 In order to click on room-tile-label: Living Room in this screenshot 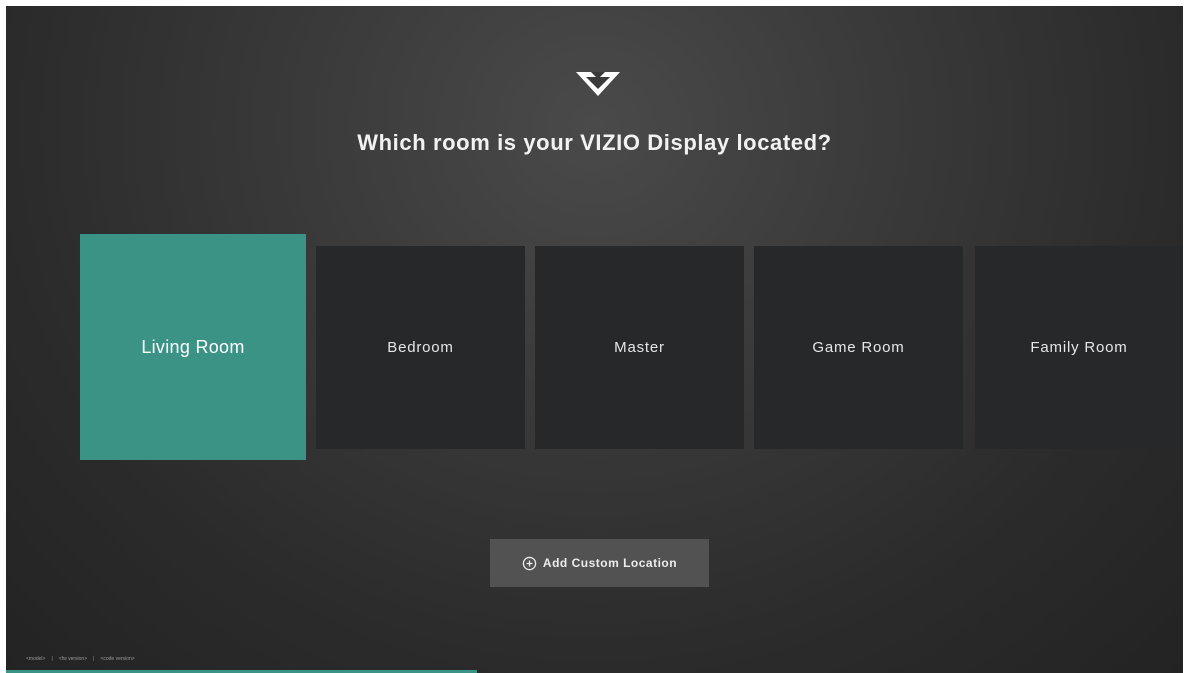, I will do `click(193, 346)`.